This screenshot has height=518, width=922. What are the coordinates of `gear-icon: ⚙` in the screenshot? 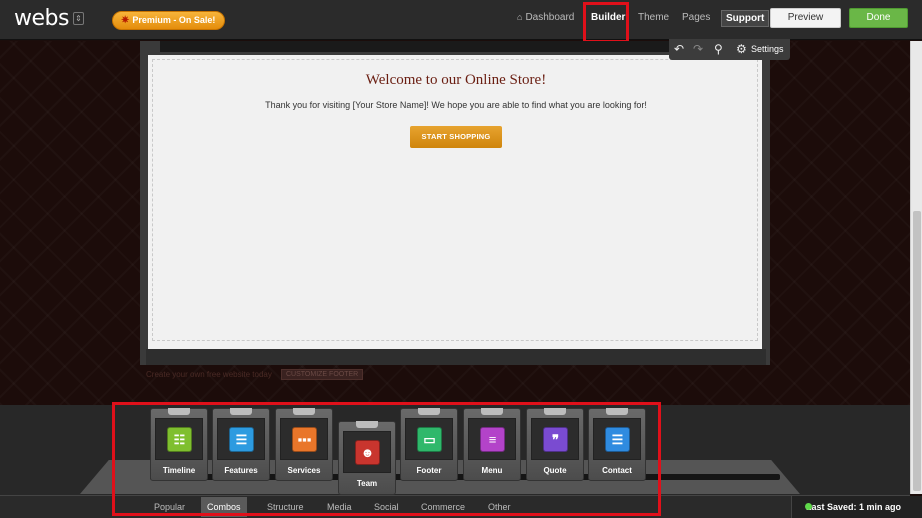 It's located at (741, 49).